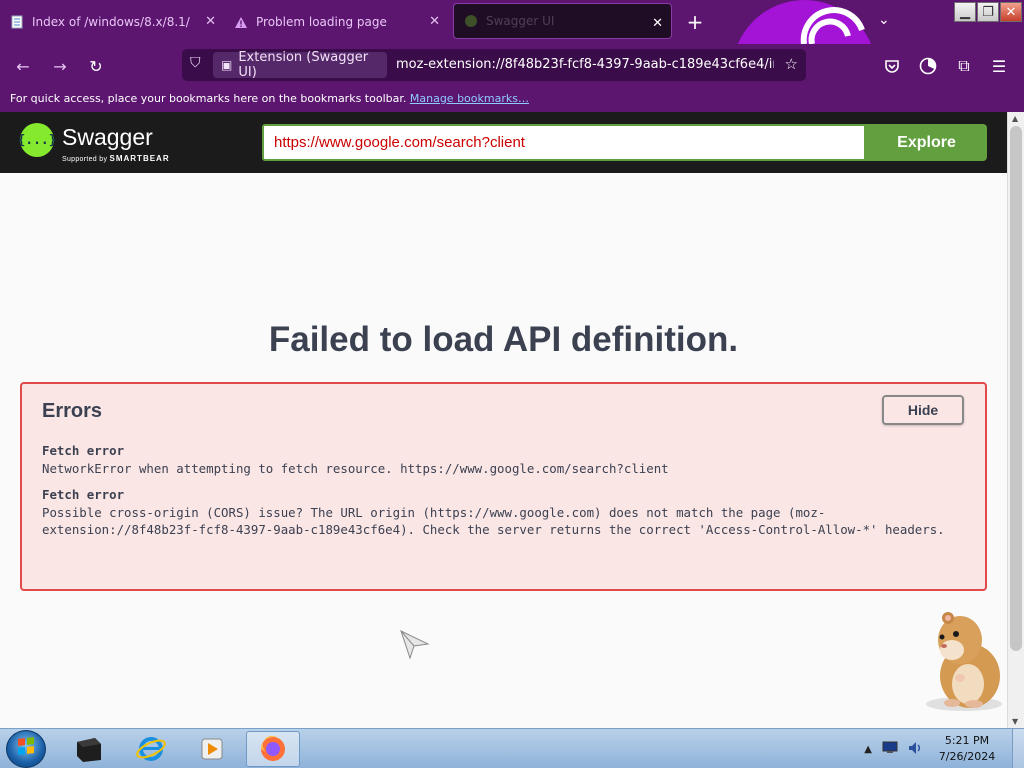 The image size is (1024, 768). I want to click on restore-button: ❐, so click(988, 12).